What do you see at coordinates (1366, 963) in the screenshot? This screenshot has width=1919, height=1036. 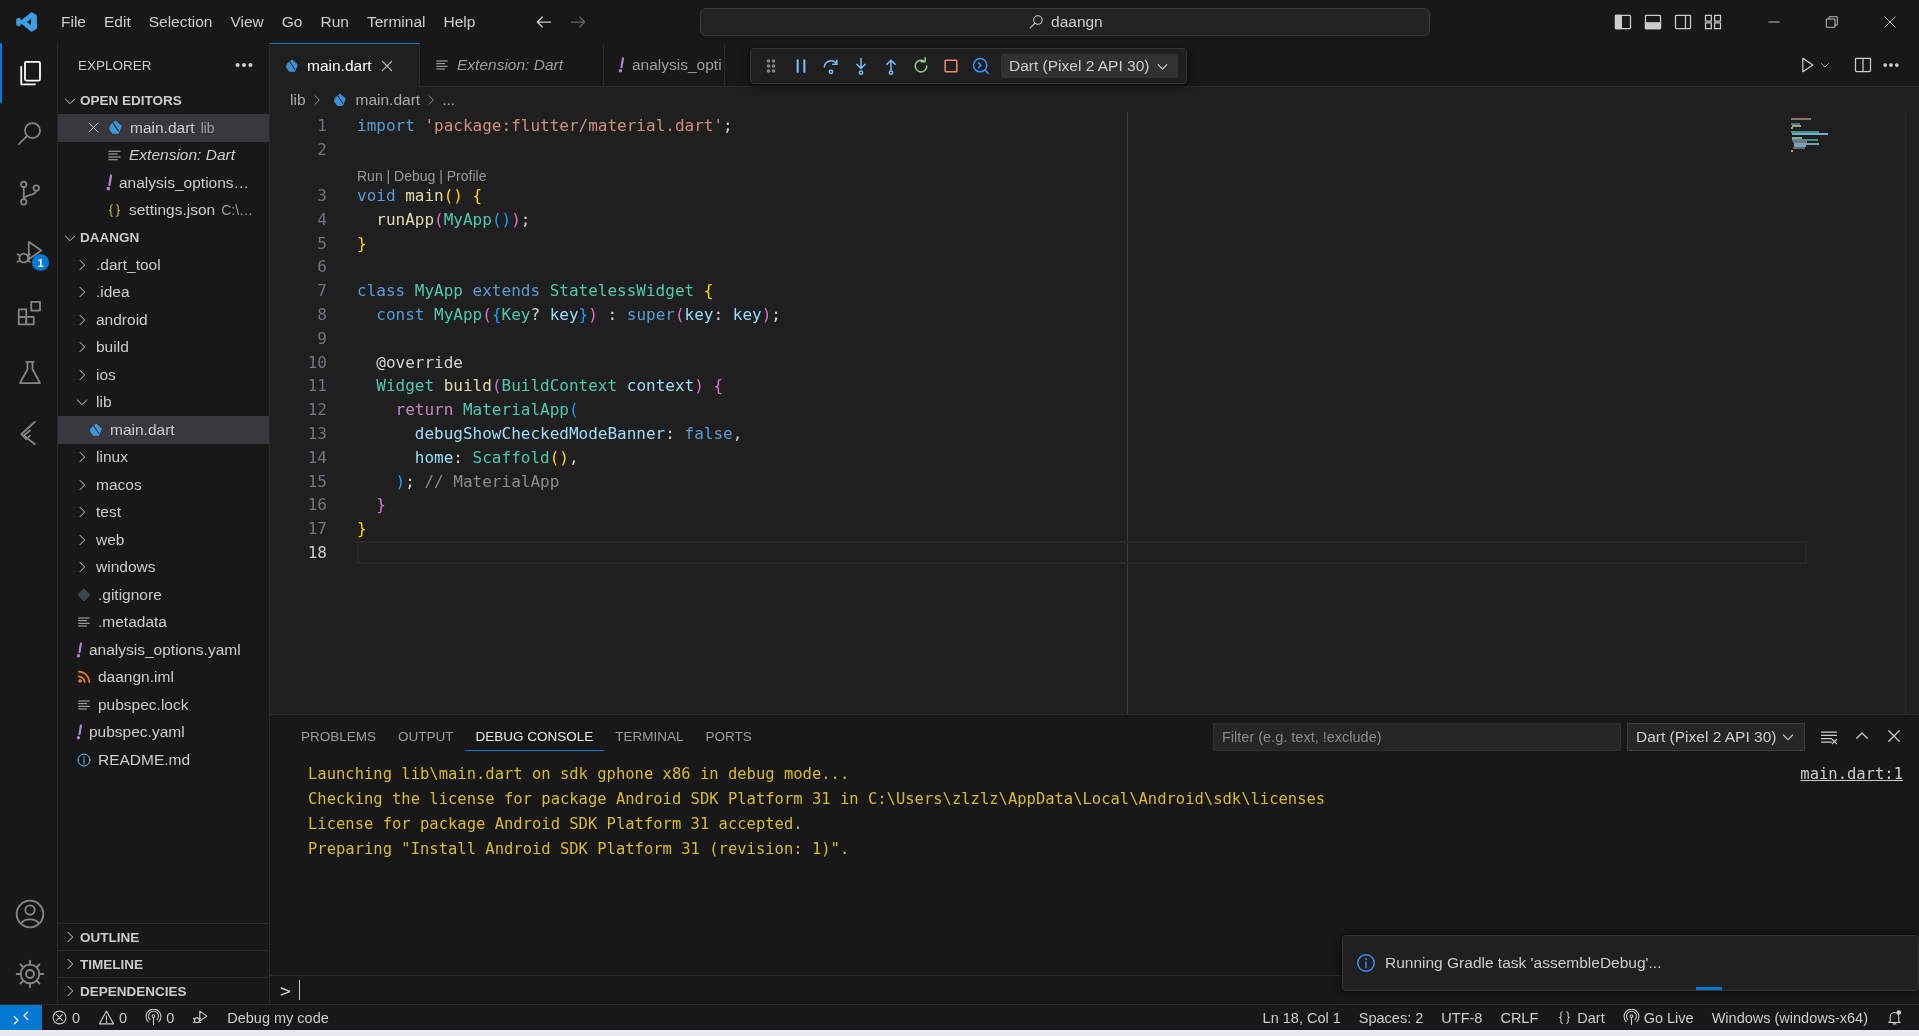 I see `info-icon` at bounding box center [1366, 963].